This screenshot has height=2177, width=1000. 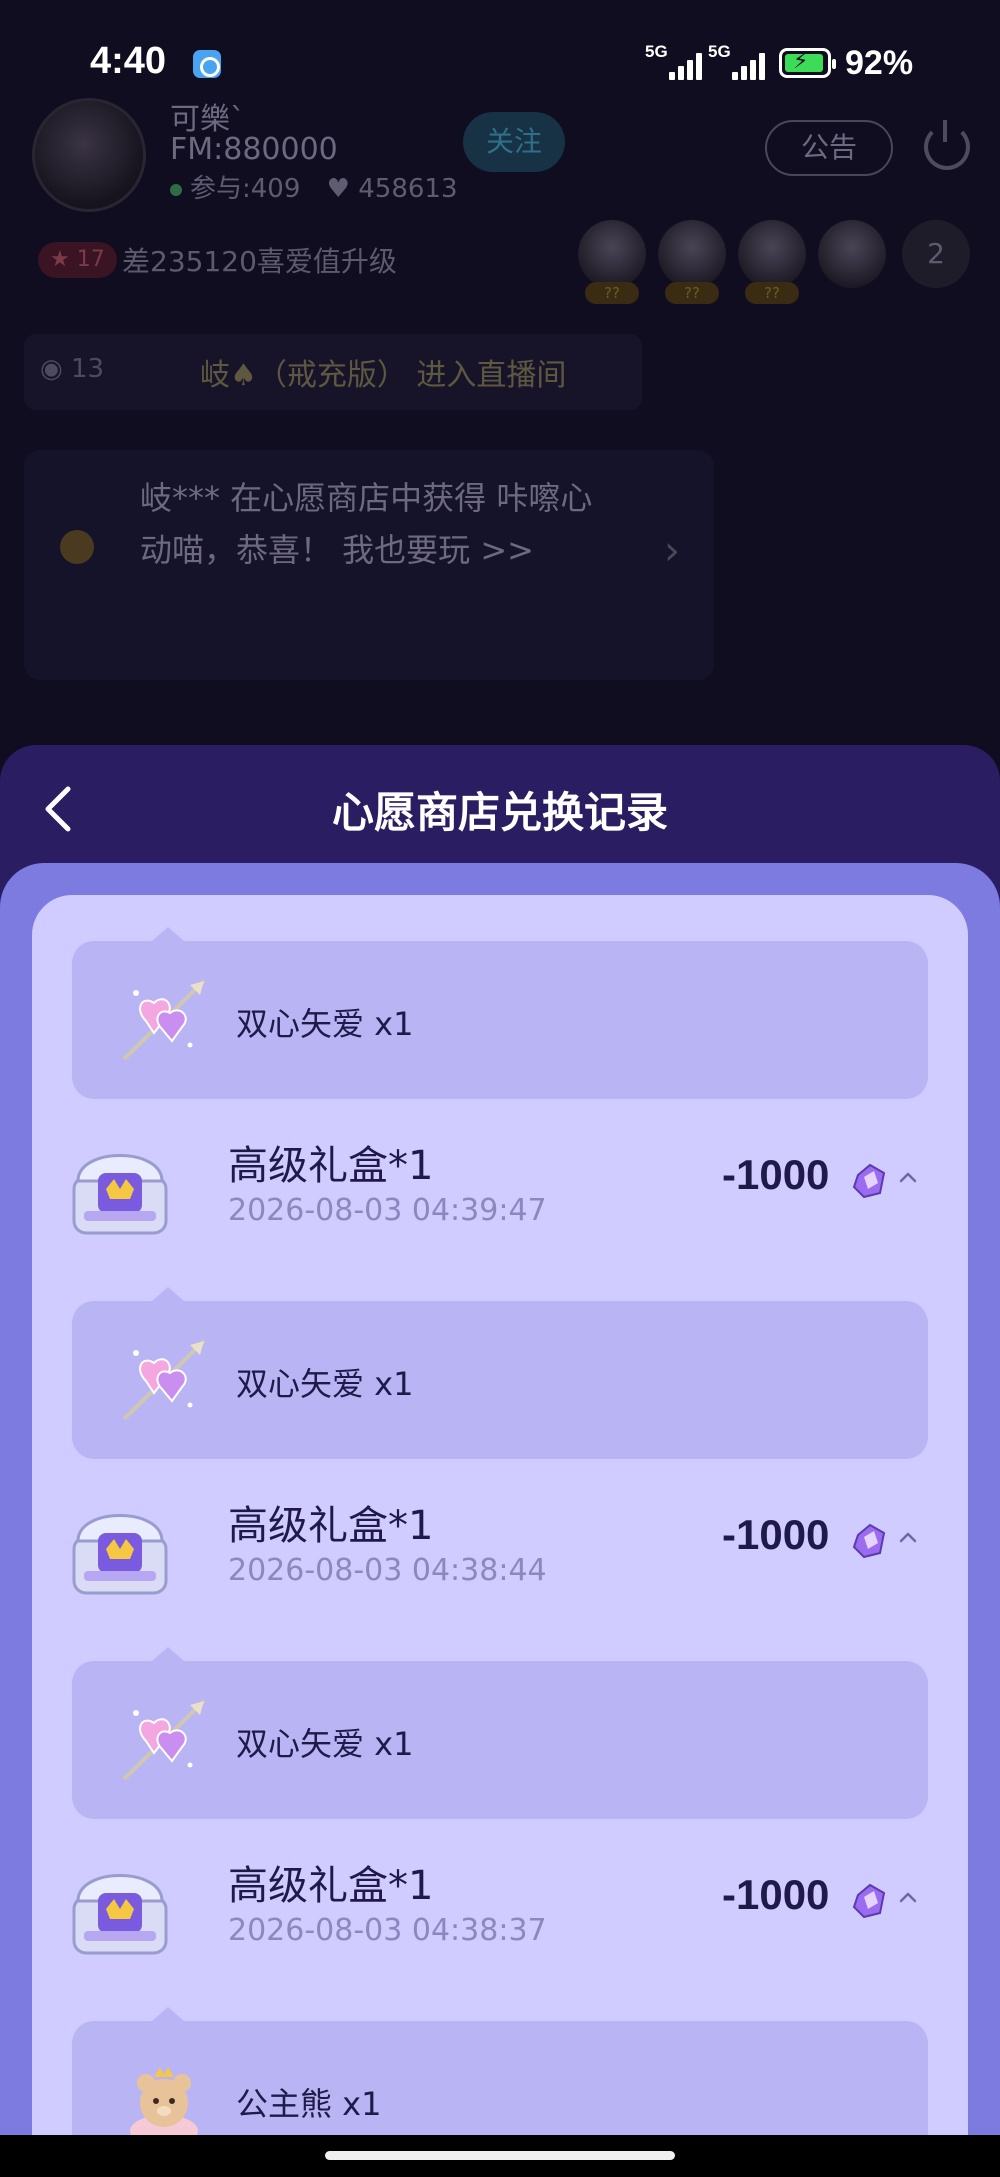 What do you see at coordinates (500, 2155) in the screenshot?
I see `home-indicator` at bounding box center [500, 2155].